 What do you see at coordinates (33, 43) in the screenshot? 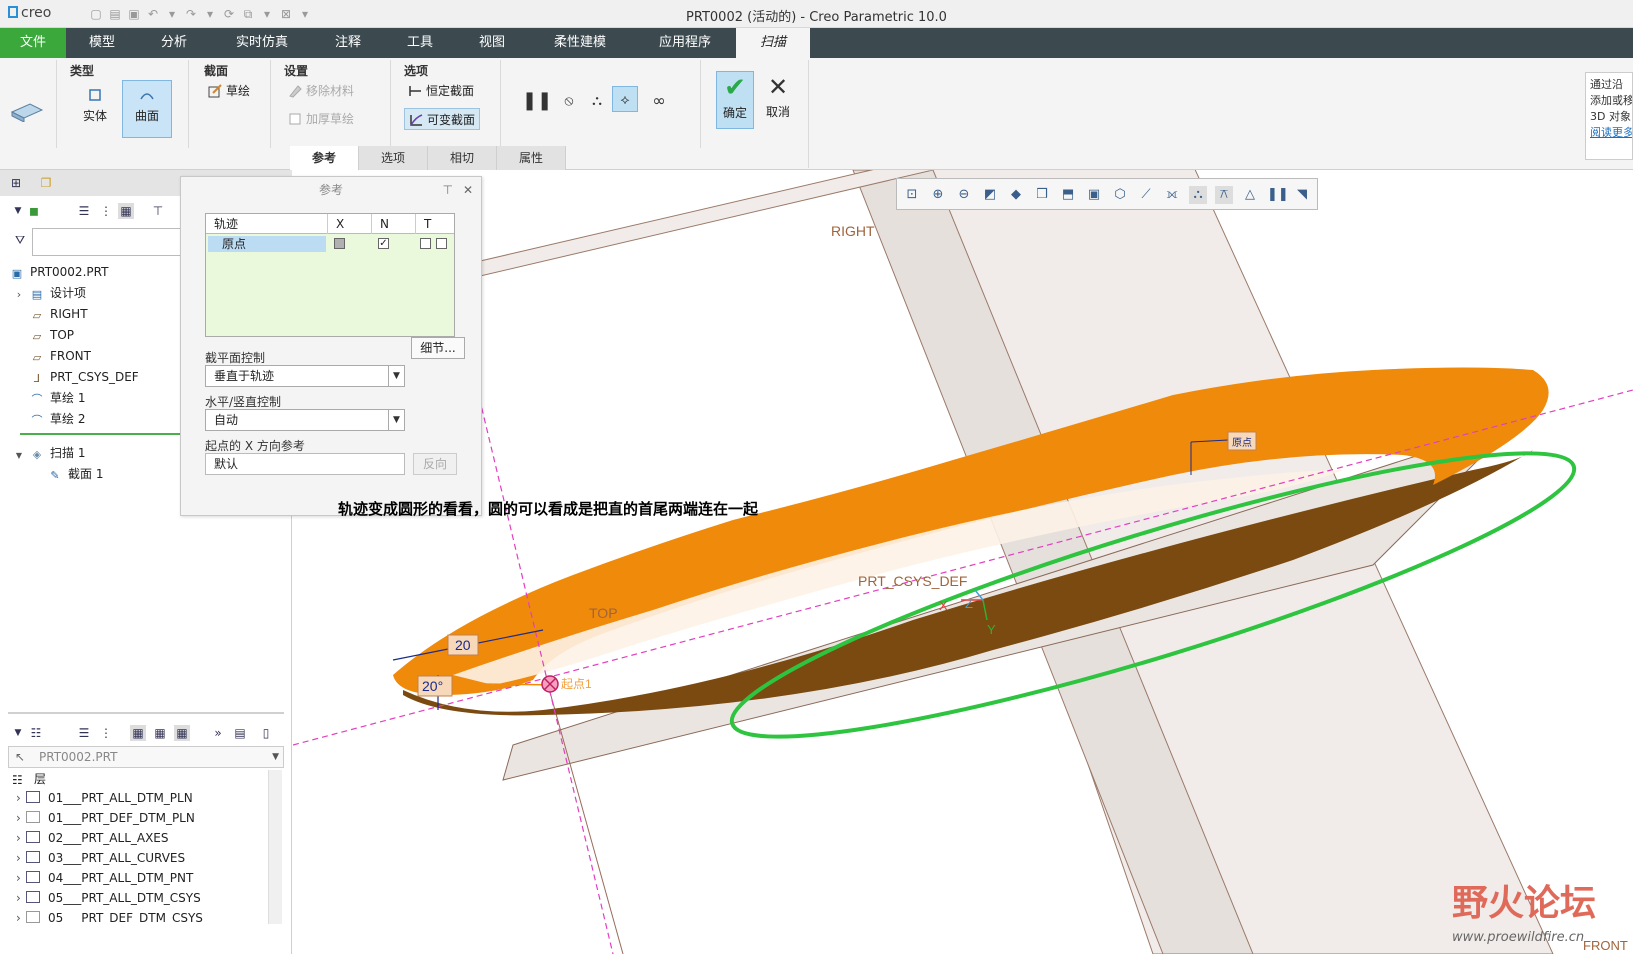
I see `tab-file: 文件` at bounding box center [33, 43].